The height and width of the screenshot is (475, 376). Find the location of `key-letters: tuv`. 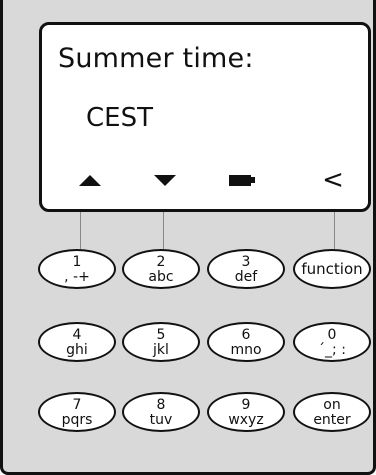

key-letters: tuv is located at coordinates (161, 419).